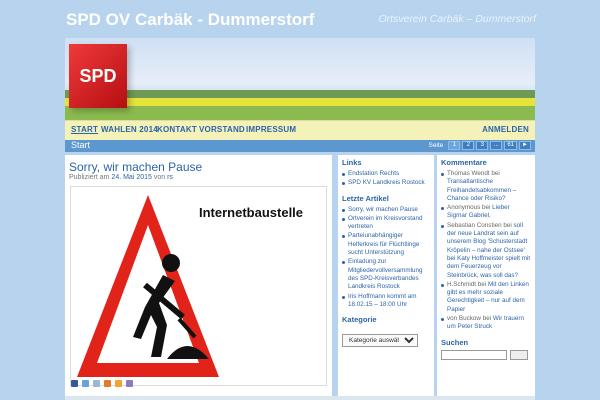 The height and width of the screenshot is (400, 600). I want to click on banner-grass, so click(300, 113).